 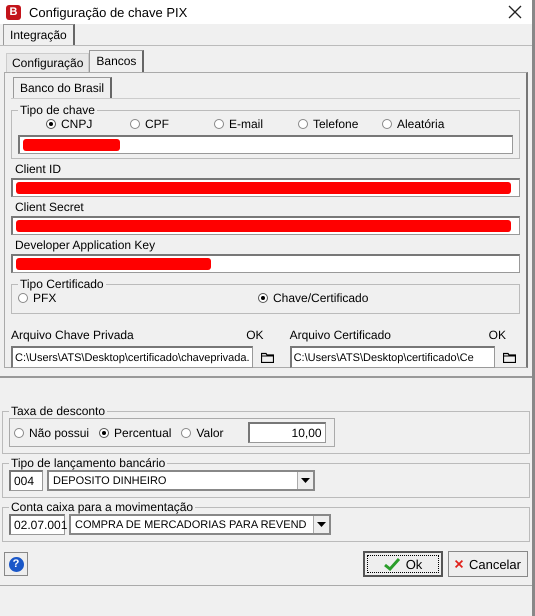 What do you see at coordinates (116, 61) in the screenshot?
I see `tab: Bancos` at bounding box center [116, 61].